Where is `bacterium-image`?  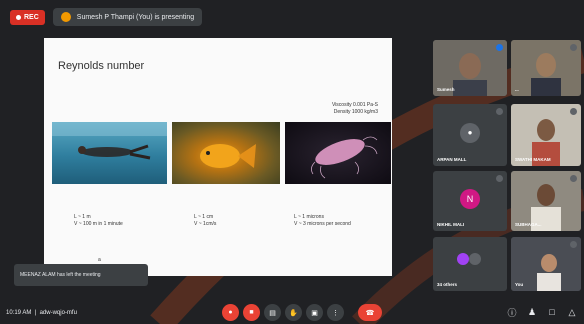
bacterium-image is located at coordinates (338, 153).